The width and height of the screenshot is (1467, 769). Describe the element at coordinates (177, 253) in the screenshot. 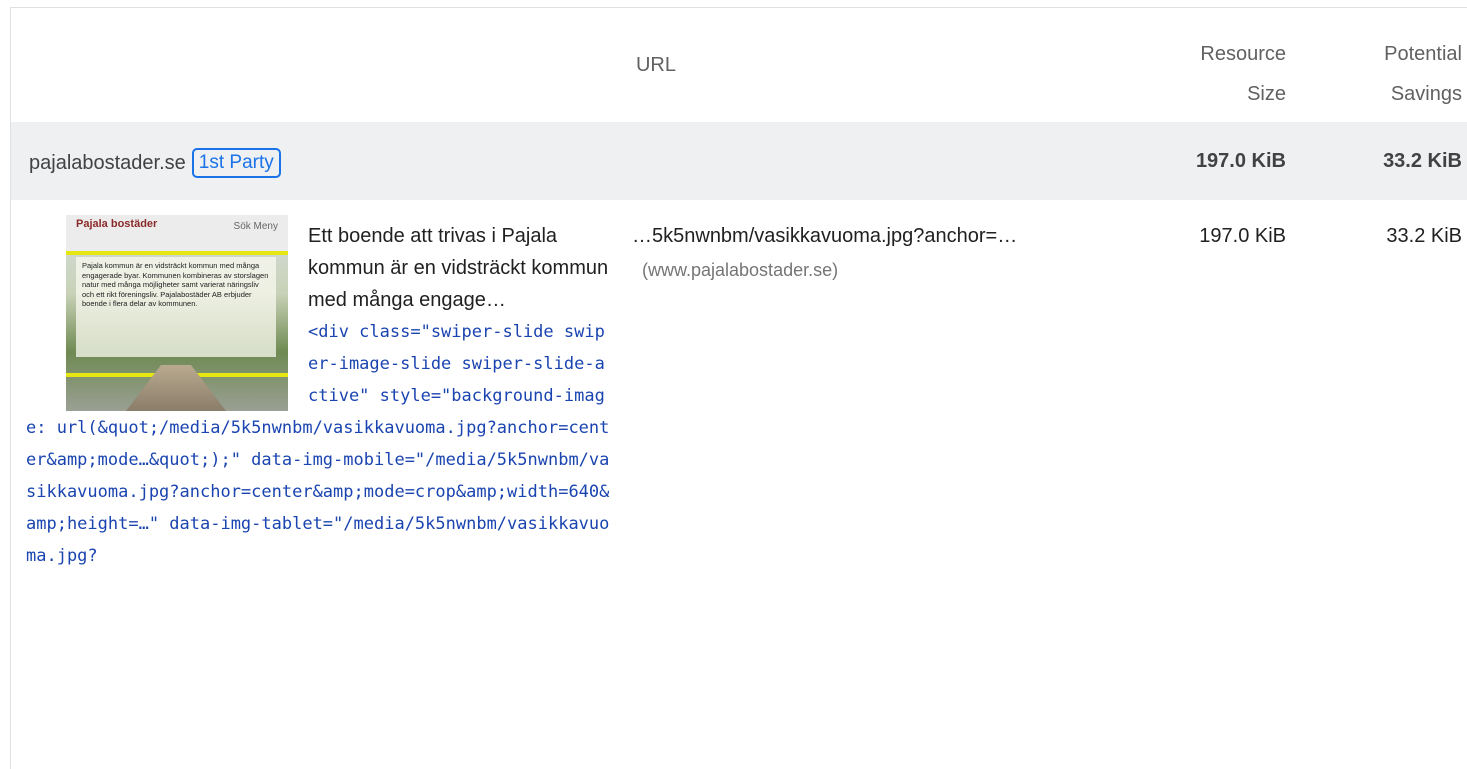

I see `thumbnail-highlight-top` at that location.